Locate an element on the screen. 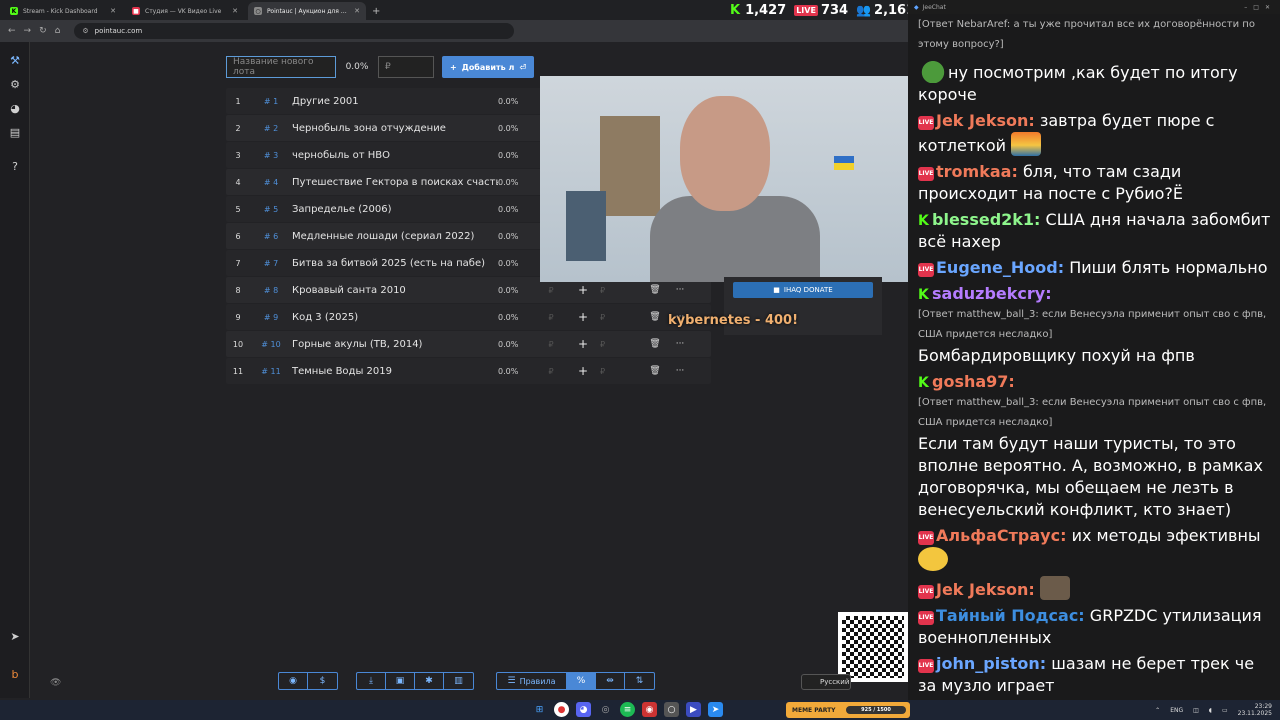 This screenshot has width=1280, height=720. clipboard-icon: ▤ is located at coordinates (15, 132).